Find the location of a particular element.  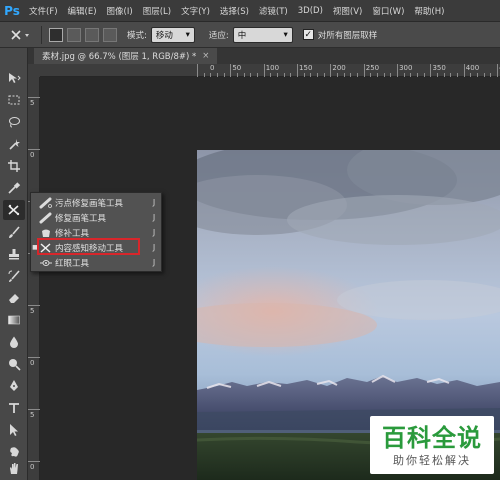

eraser-icon is located at coordinates (14, 298).